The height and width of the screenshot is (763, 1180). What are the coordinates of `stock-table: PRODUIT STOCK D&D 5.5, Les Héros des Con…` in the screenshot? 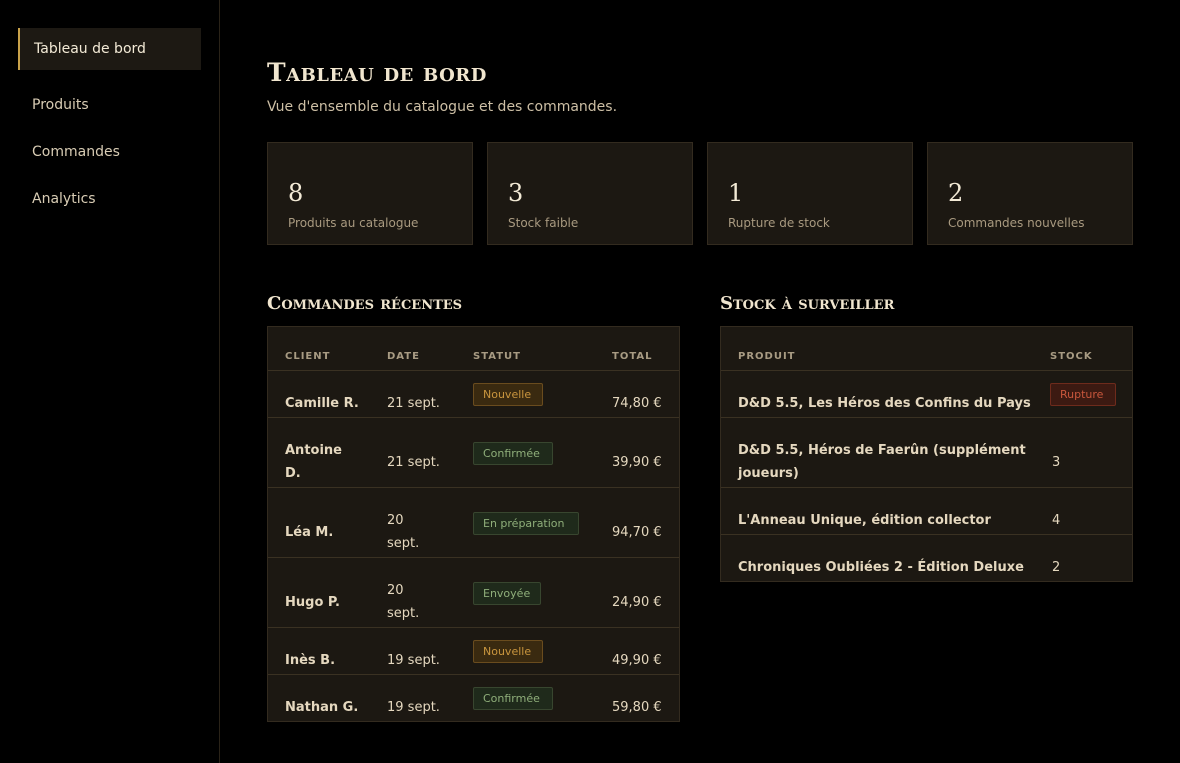 It's located at (926, 454).